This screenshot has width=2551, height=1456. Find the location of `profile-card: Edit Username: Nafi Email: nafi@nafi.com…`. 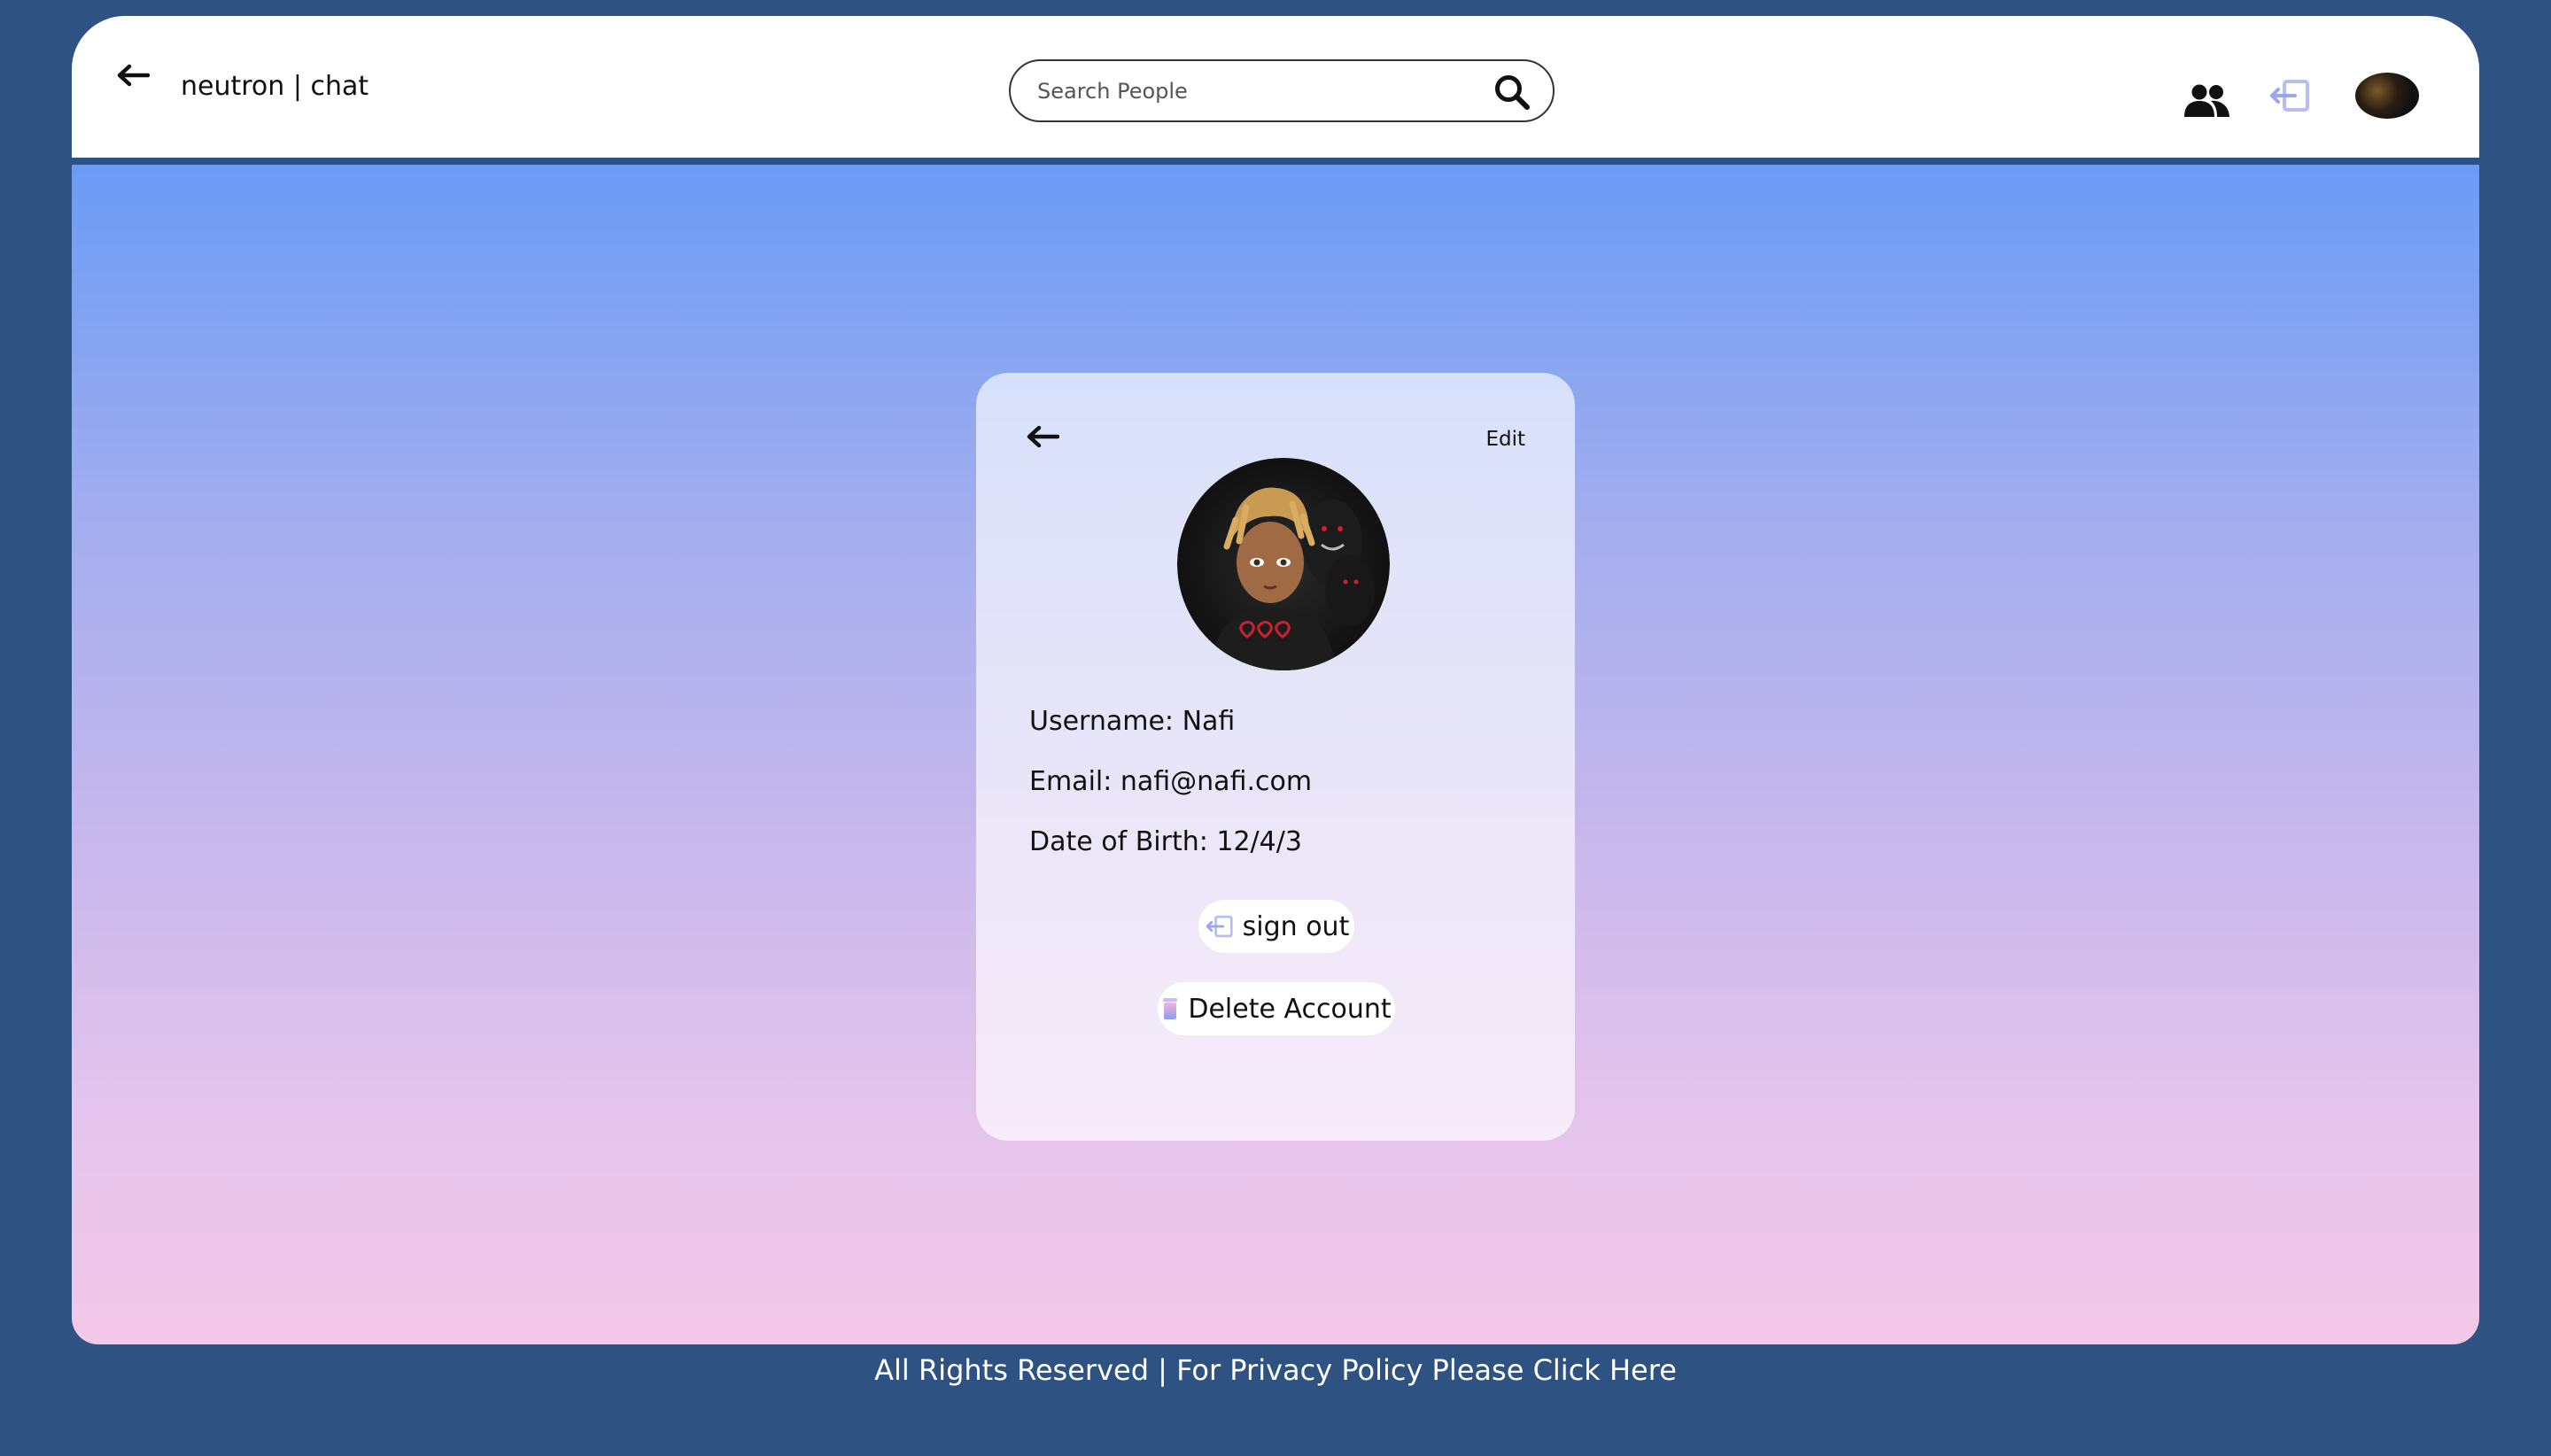

profile-card: Edit Username: Nafi Email: nafi@nafi.com… is located at coordinates (1275, 757).